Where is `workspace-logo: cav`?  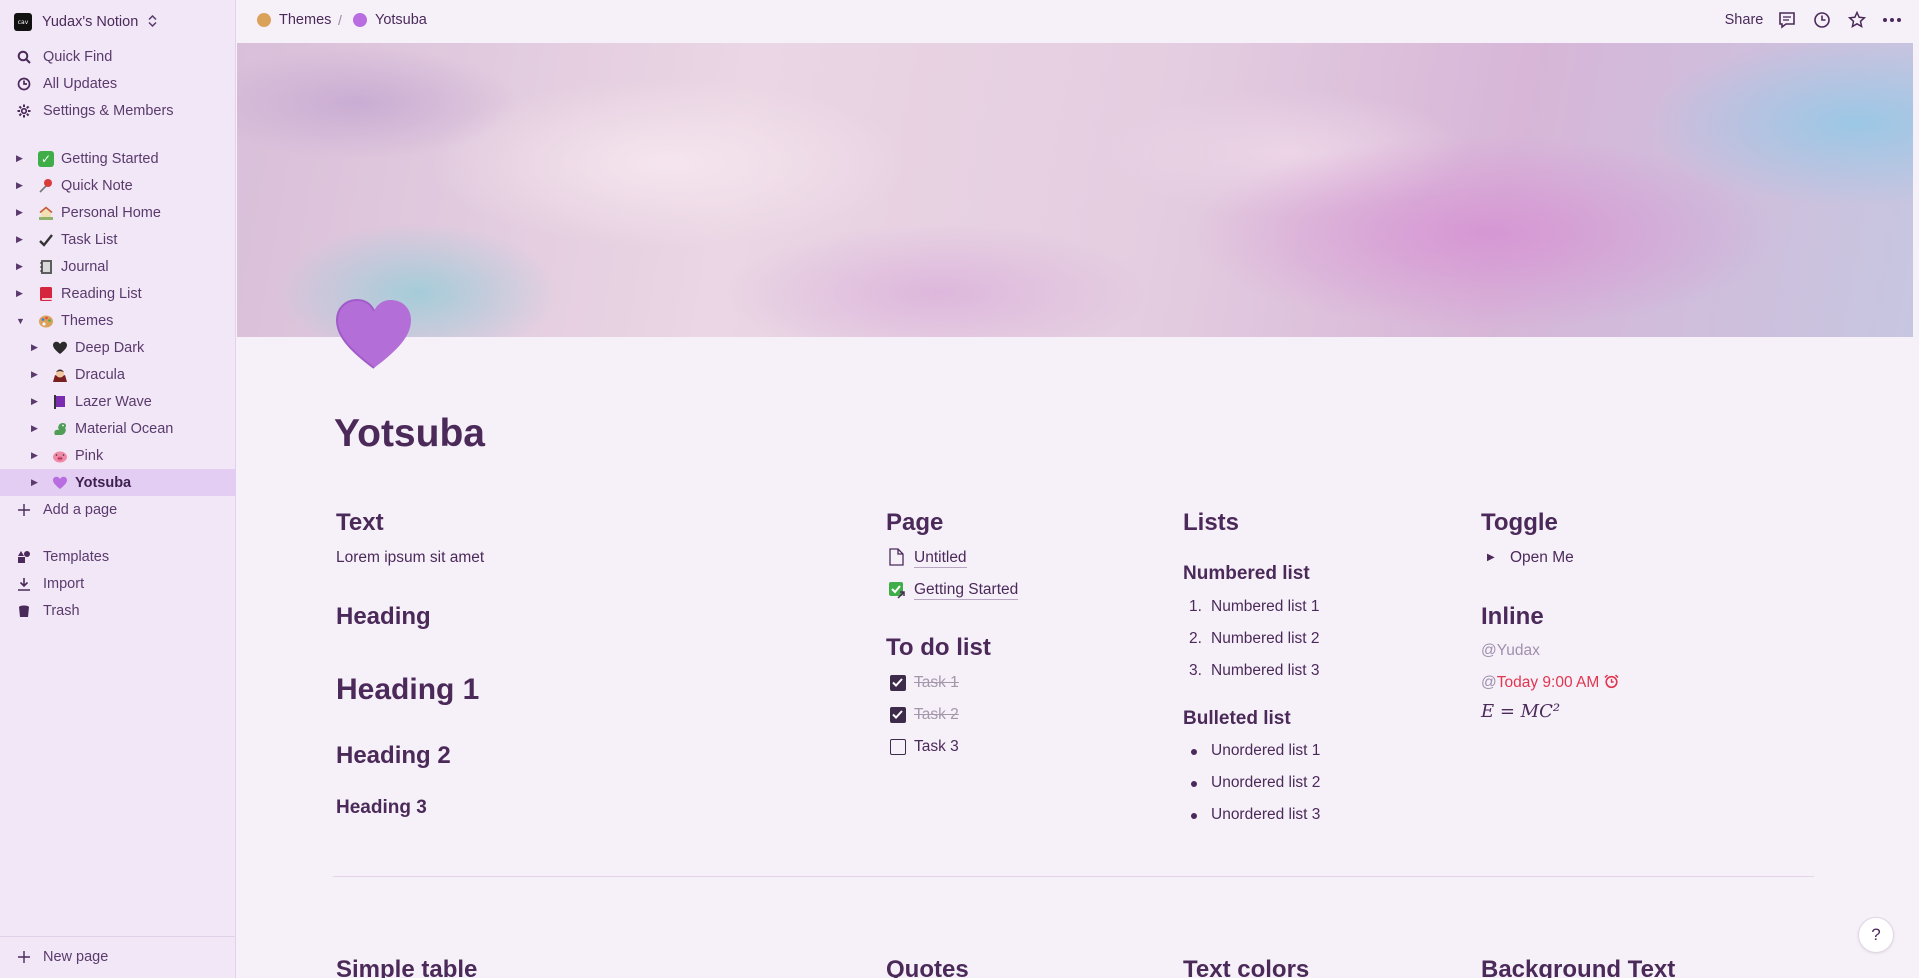
workspace-logo: cav is located at coordinates (23, 22).